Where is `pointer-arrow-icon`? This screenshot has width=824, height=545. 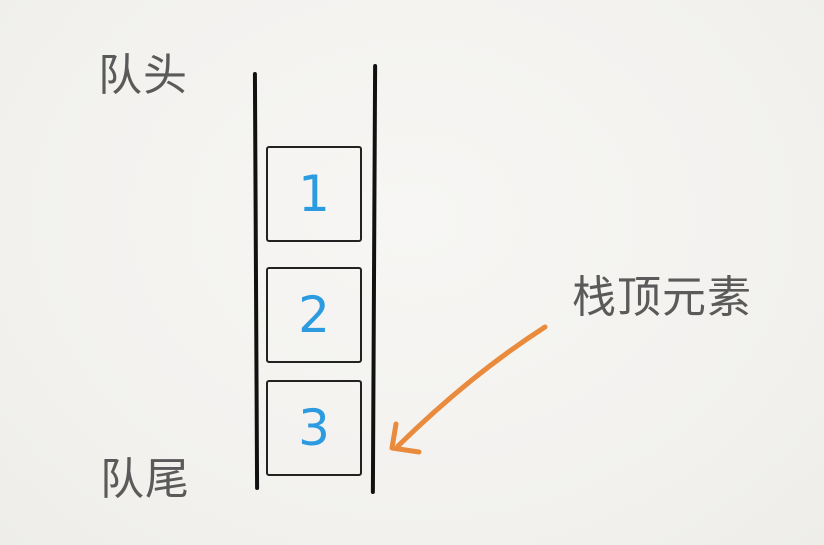
pointer-arrow-icon is located at coordinates (468, 389).